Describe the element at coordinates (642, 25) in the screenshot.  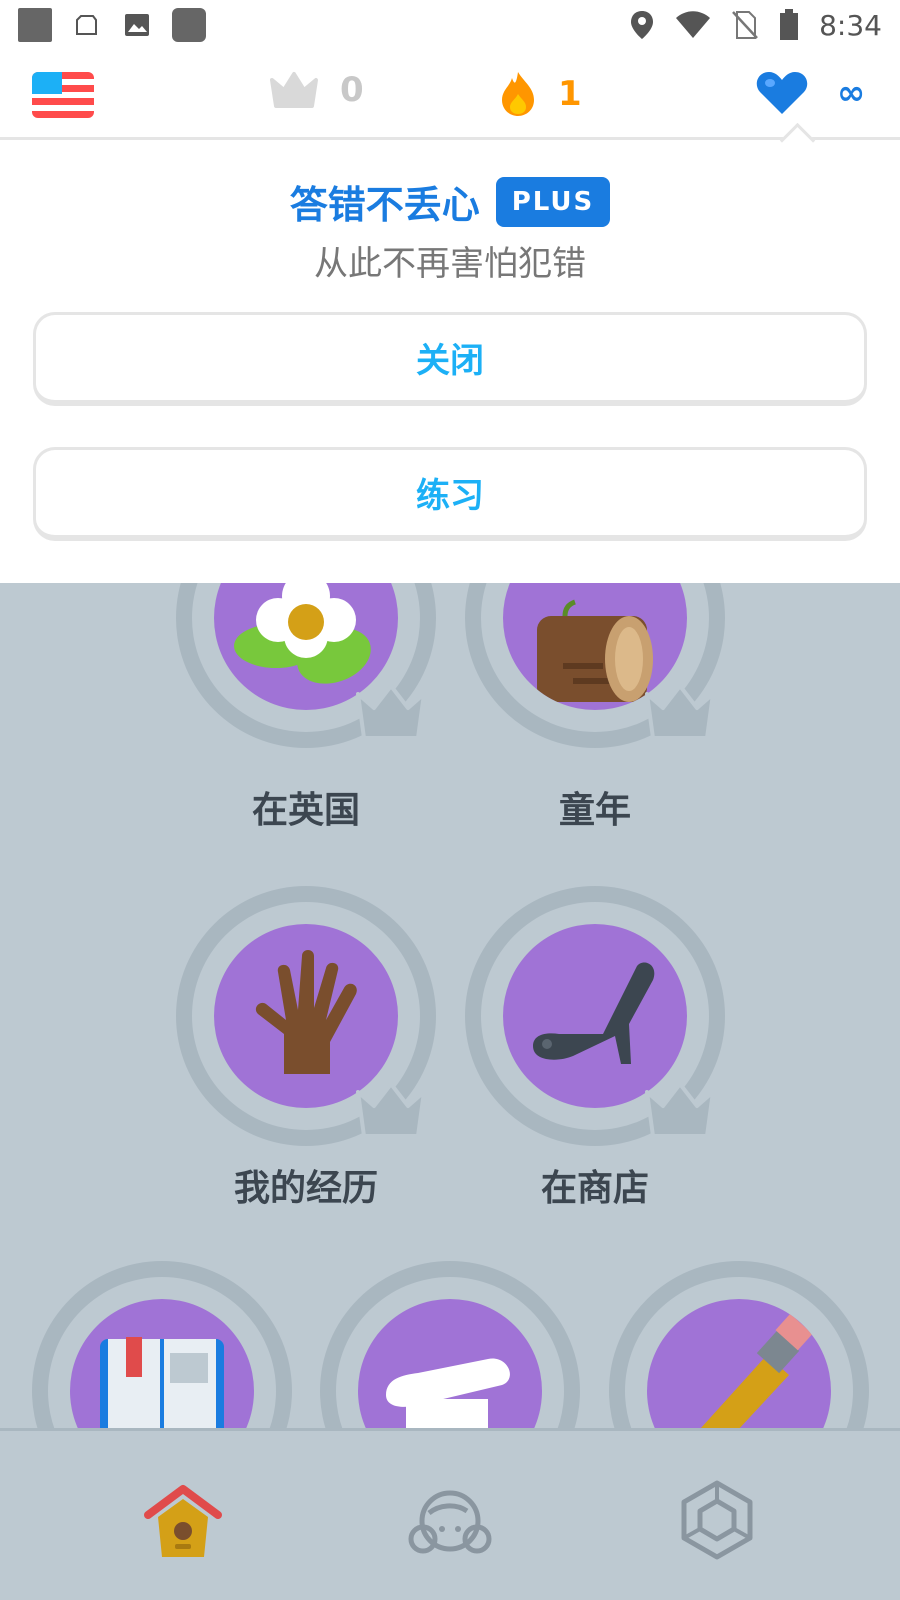
I see `location-icon` at that location.